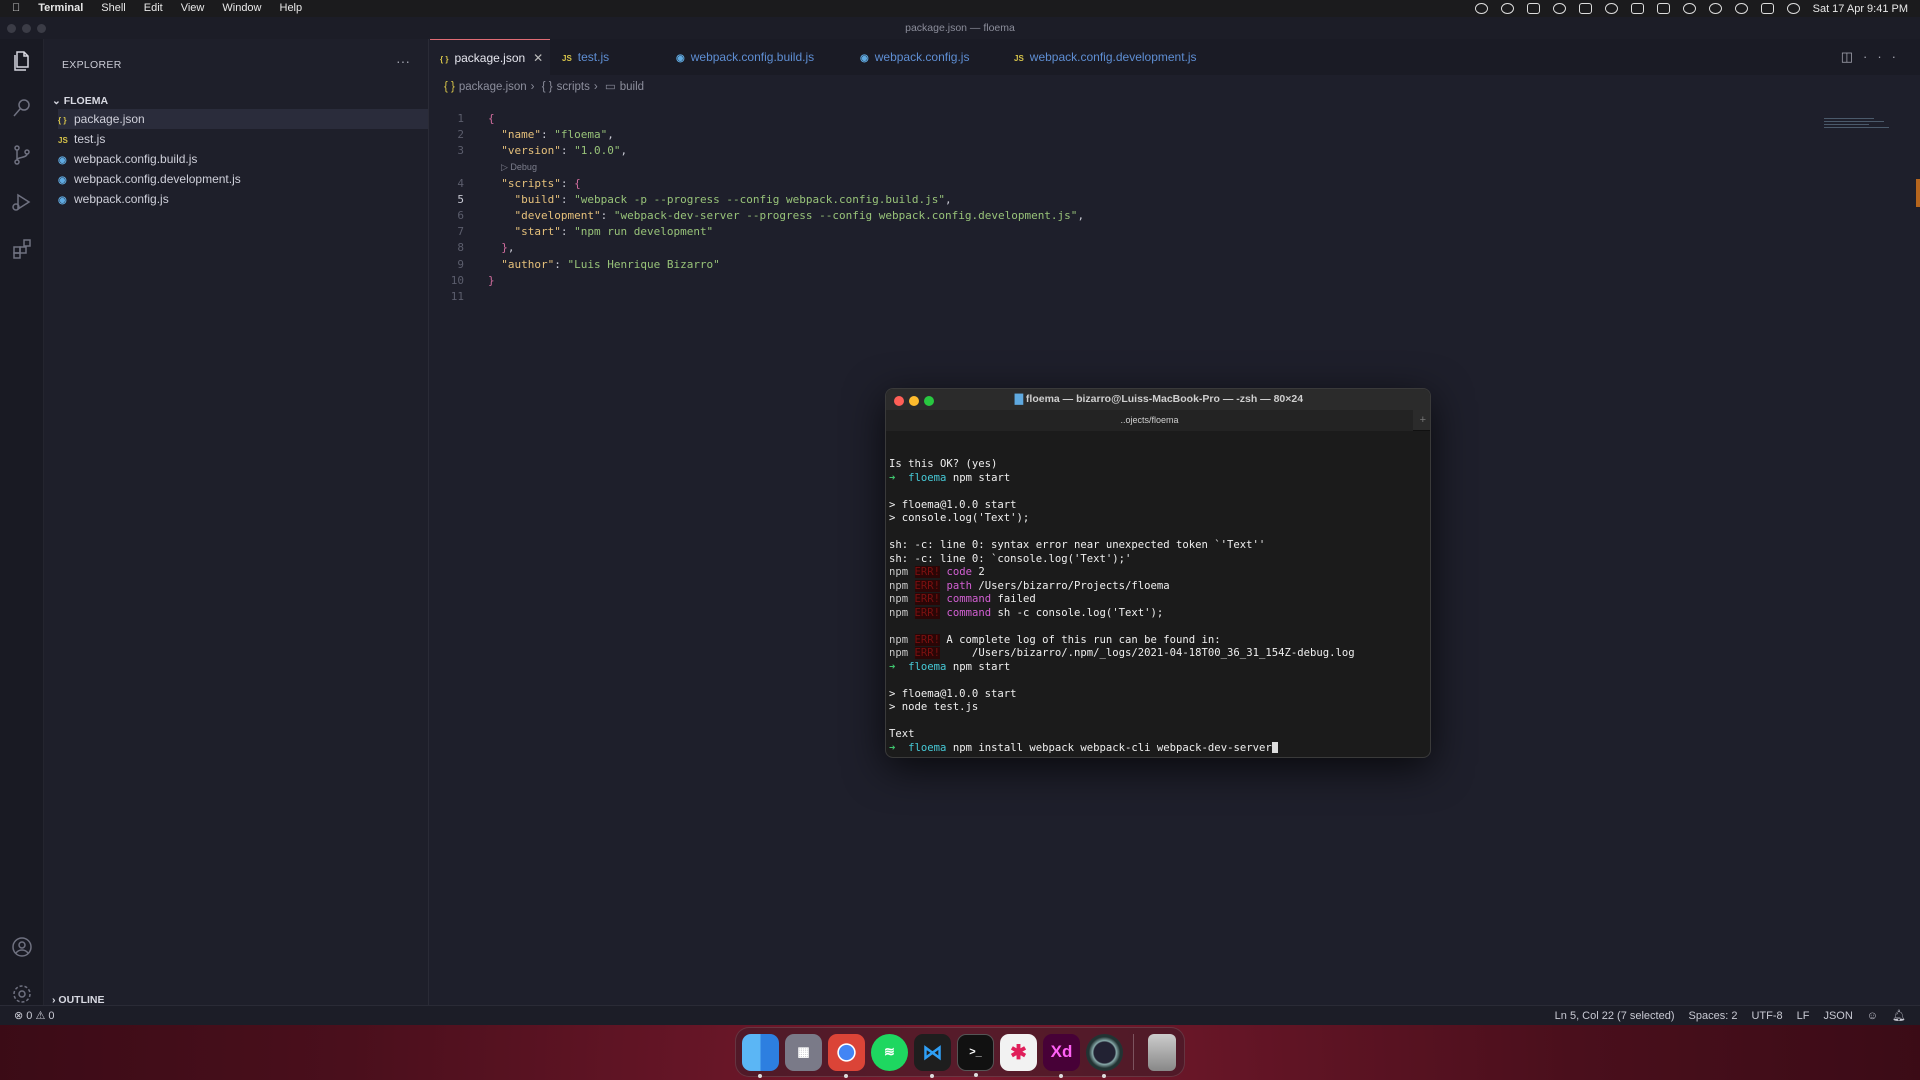 The width and height of the screenshot is (1920, 1080). What do you see at coordinates (632, 87) in the screenshot?
I see `breadcrumb-build: build` at bounding box center [632, 87].